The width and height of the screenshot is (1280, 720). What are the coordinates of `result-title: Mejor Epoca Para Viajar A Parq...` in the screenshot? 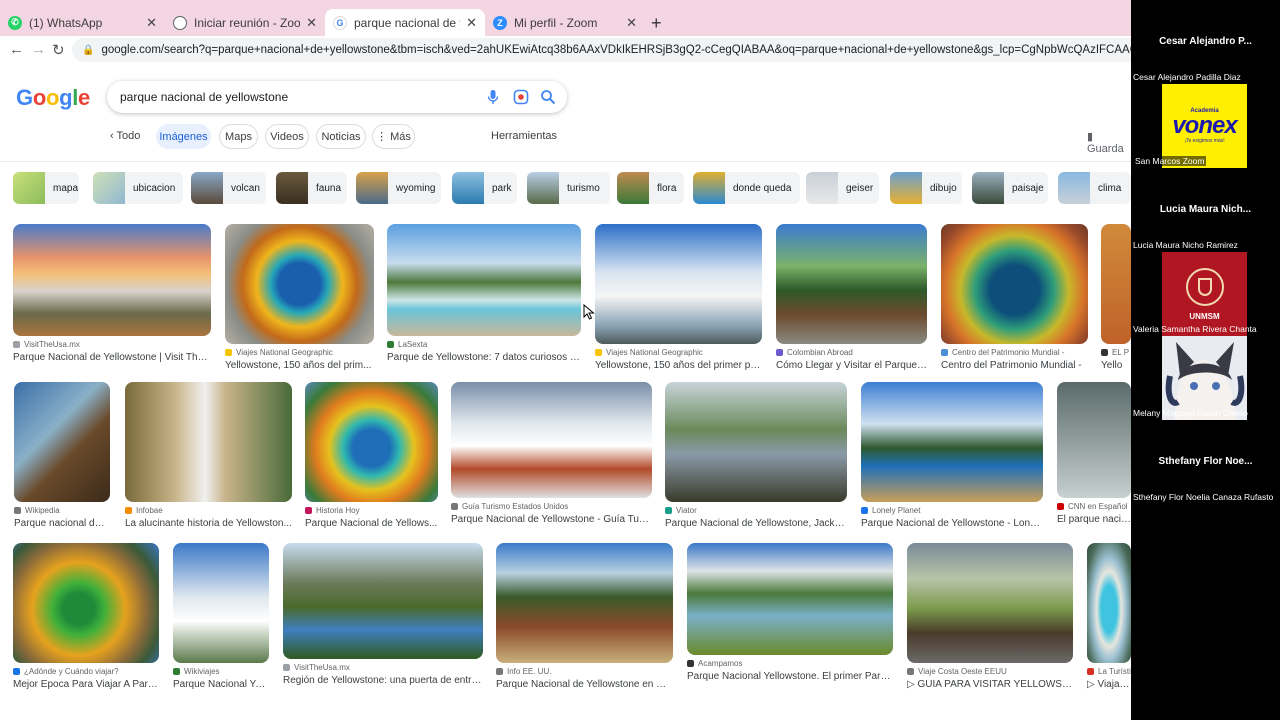 It's located at (86, 684).